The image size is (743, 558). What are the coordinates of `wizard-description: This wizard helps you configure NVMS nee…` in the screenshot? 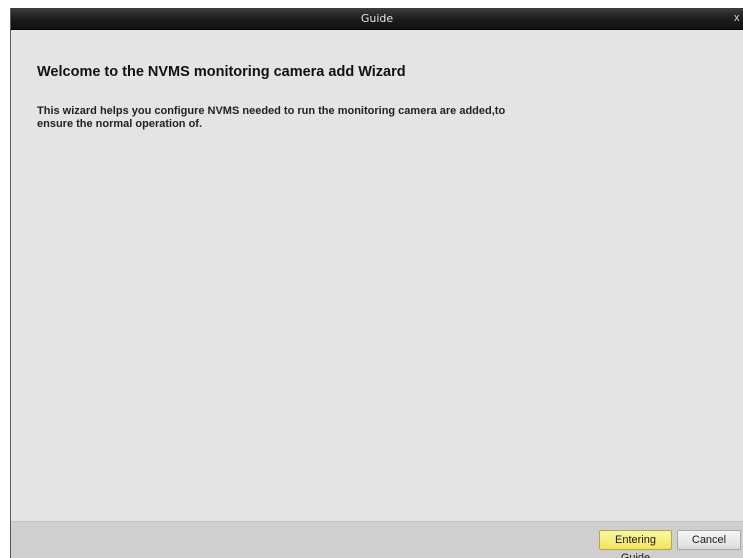 It's located at (271, 117).